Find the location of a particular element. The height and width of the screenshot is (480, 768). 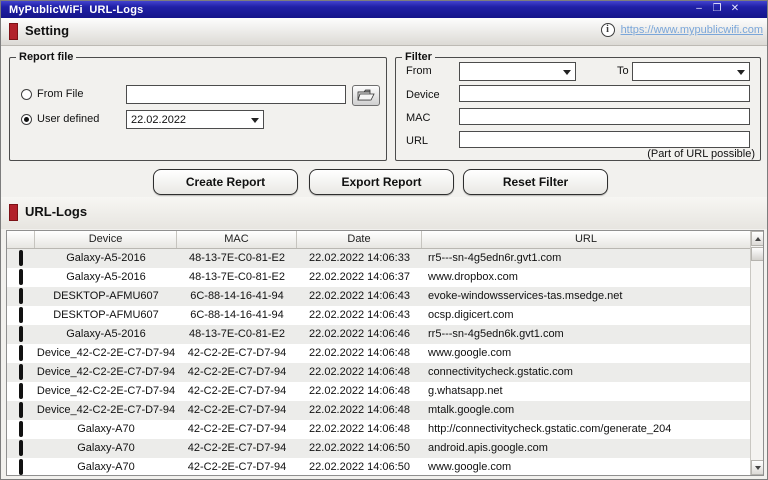

url-column-header: URL is located at coordinates (586, 239).